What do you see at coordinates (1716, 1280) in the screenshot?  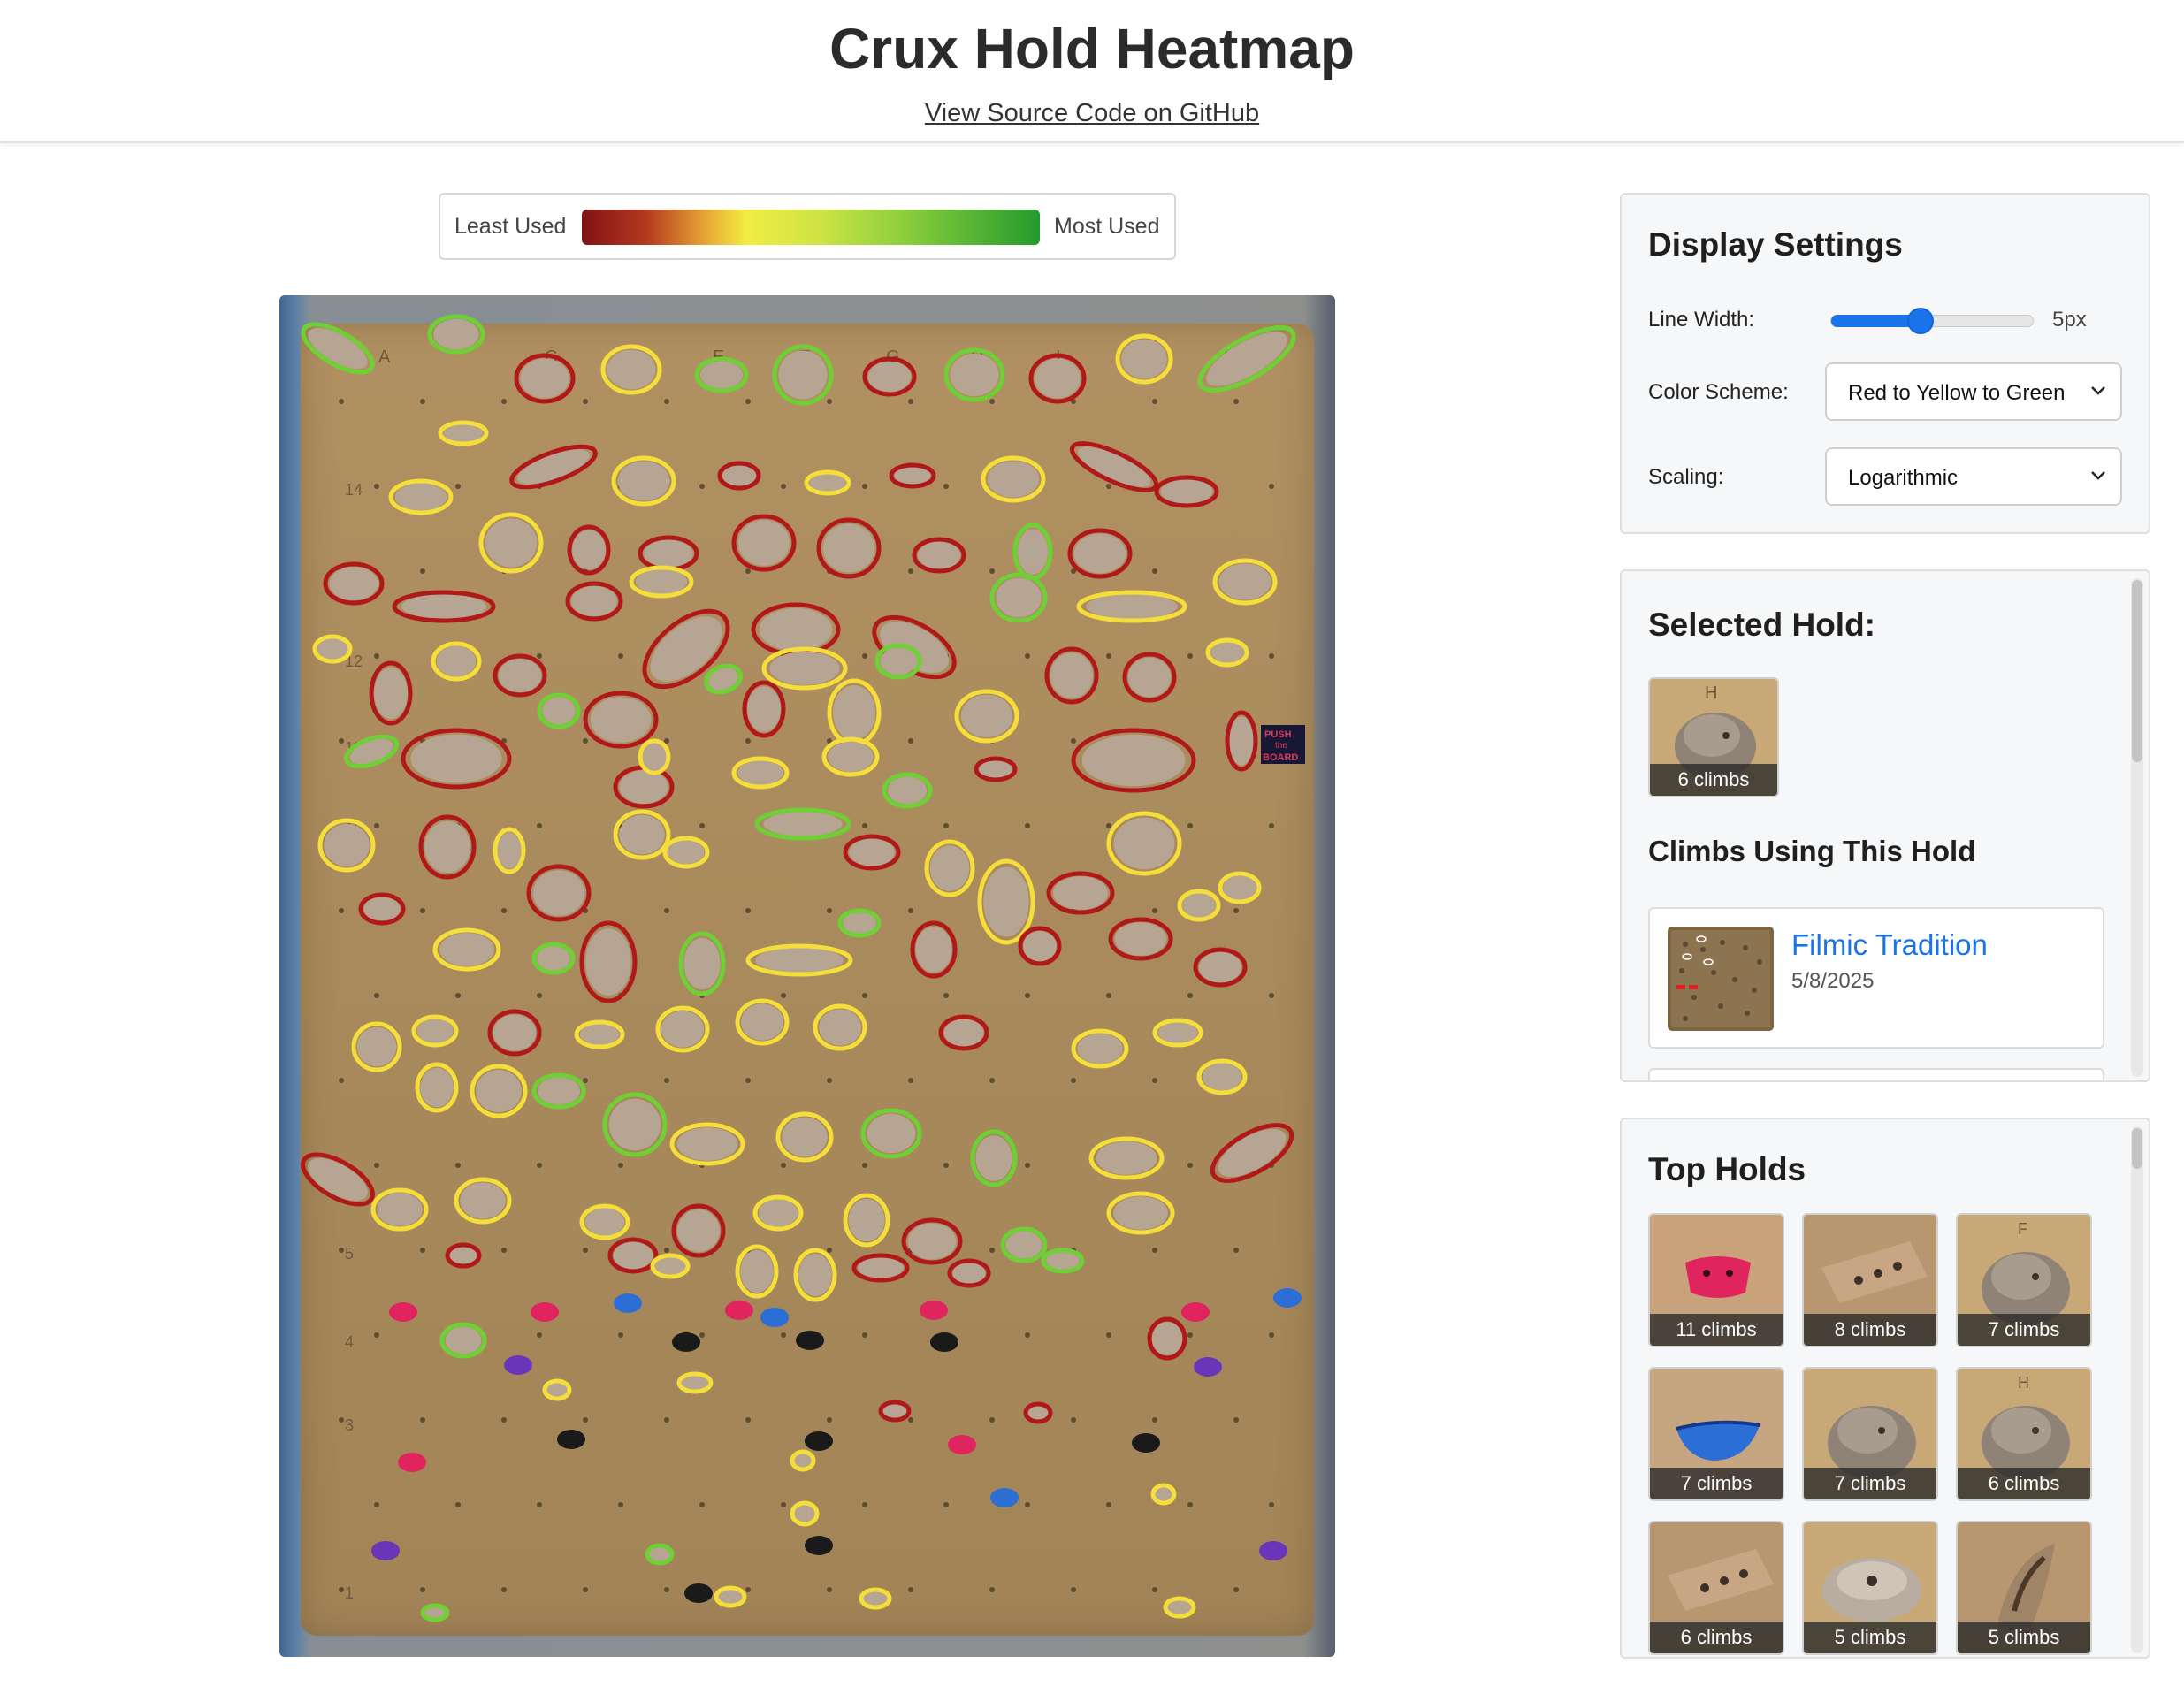 I see `top-hold-card: 11 climbs` at bounding box center [1716, 1280].